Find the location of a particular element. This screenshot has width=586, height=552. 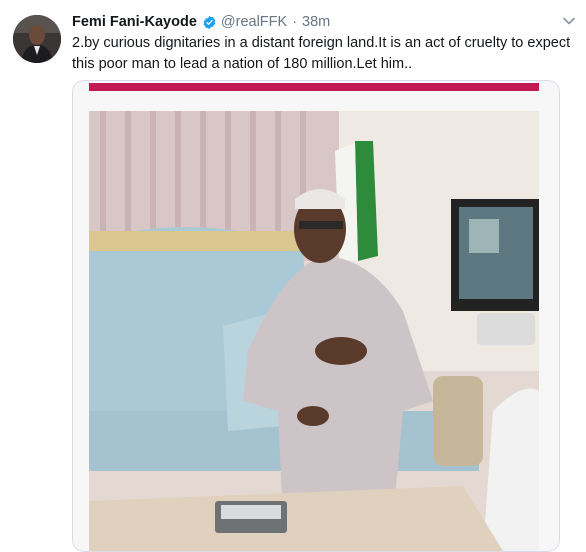

avatar-image is located at coordinates (37, 39).